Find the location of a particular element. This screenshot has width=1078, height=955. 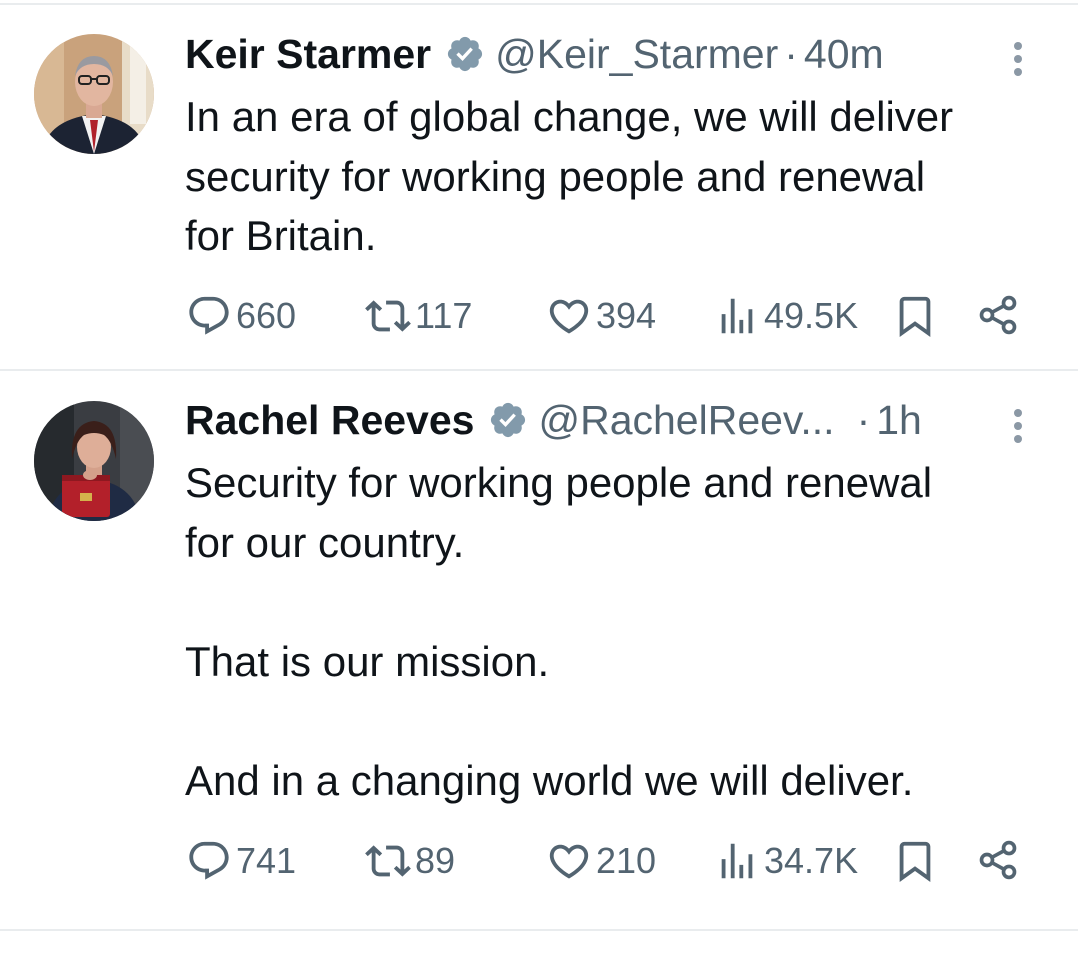

tweet-header: Rachel Reeves @RachelReev... · 1h is located at coordinates (553, 420).